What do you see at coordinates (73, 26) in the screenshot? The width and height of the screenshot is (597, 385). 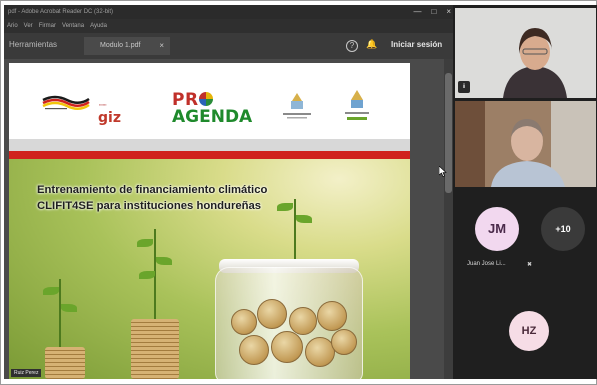 I see `menu-item-ventana: Ventana` at bounding box center [73, 26].